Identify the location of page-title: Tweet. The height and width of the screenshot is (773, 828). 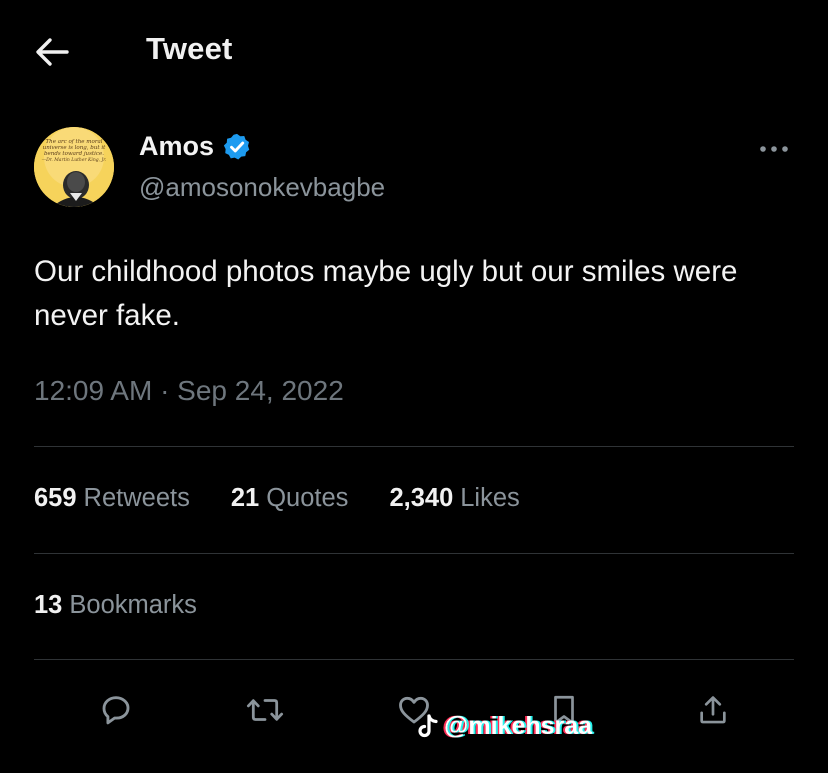
(189, 48).